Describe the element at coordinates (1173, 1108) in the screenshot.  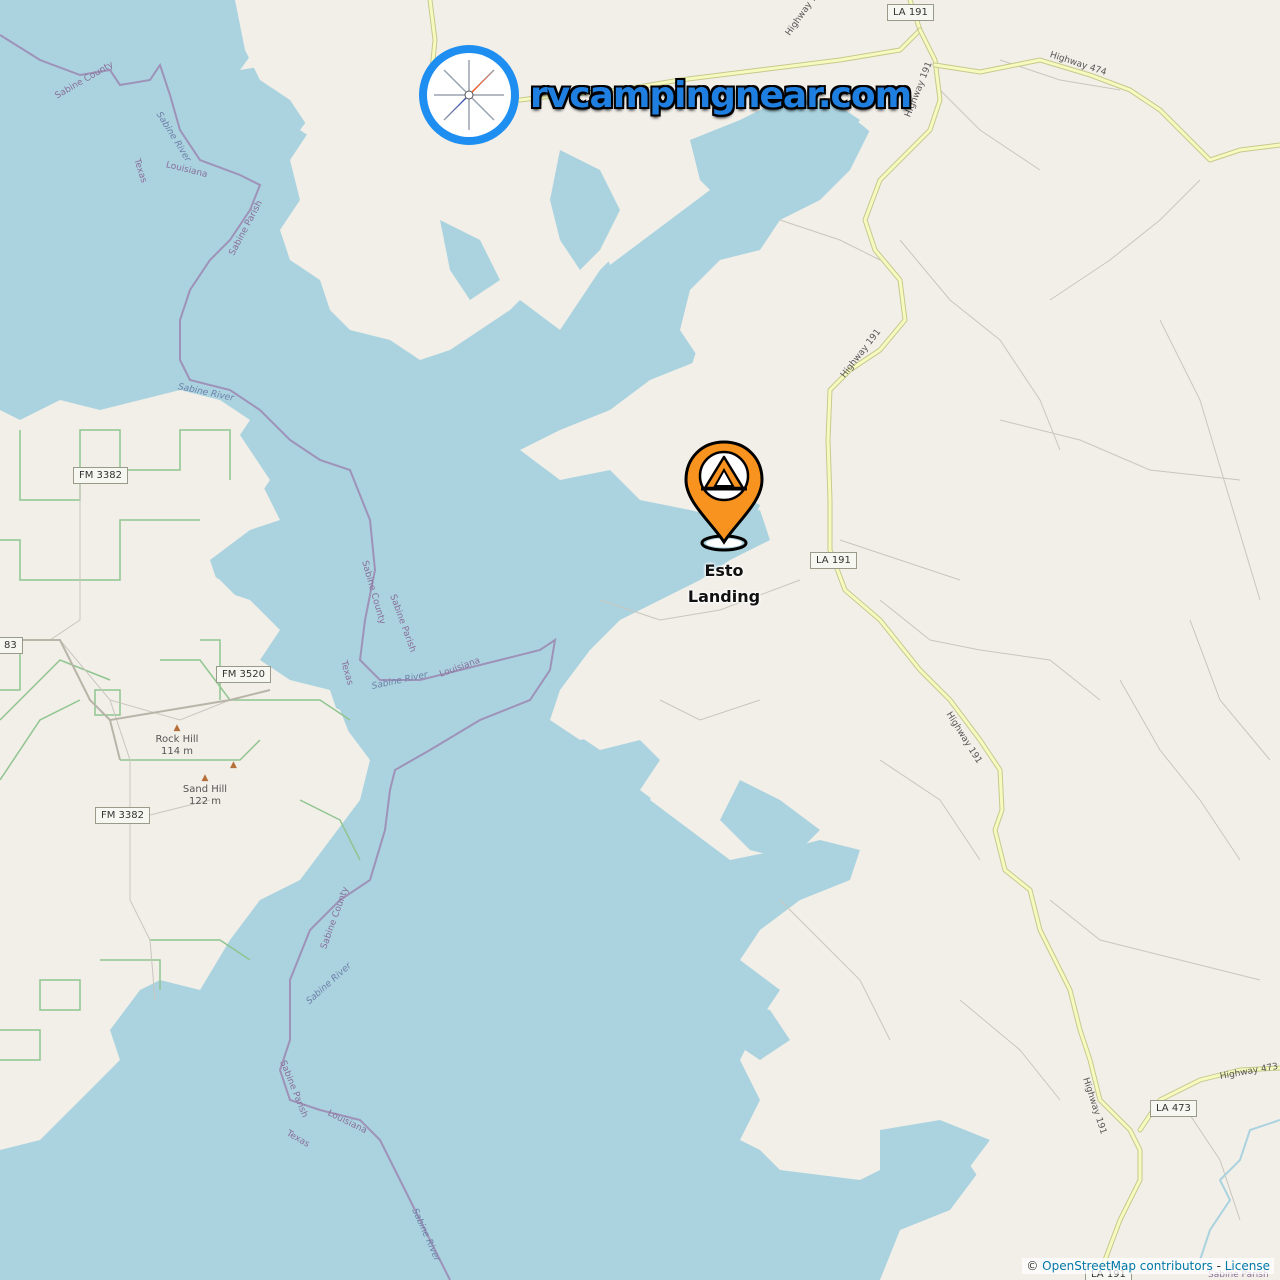
I see `road-shield-la473: LA 473` at that location.